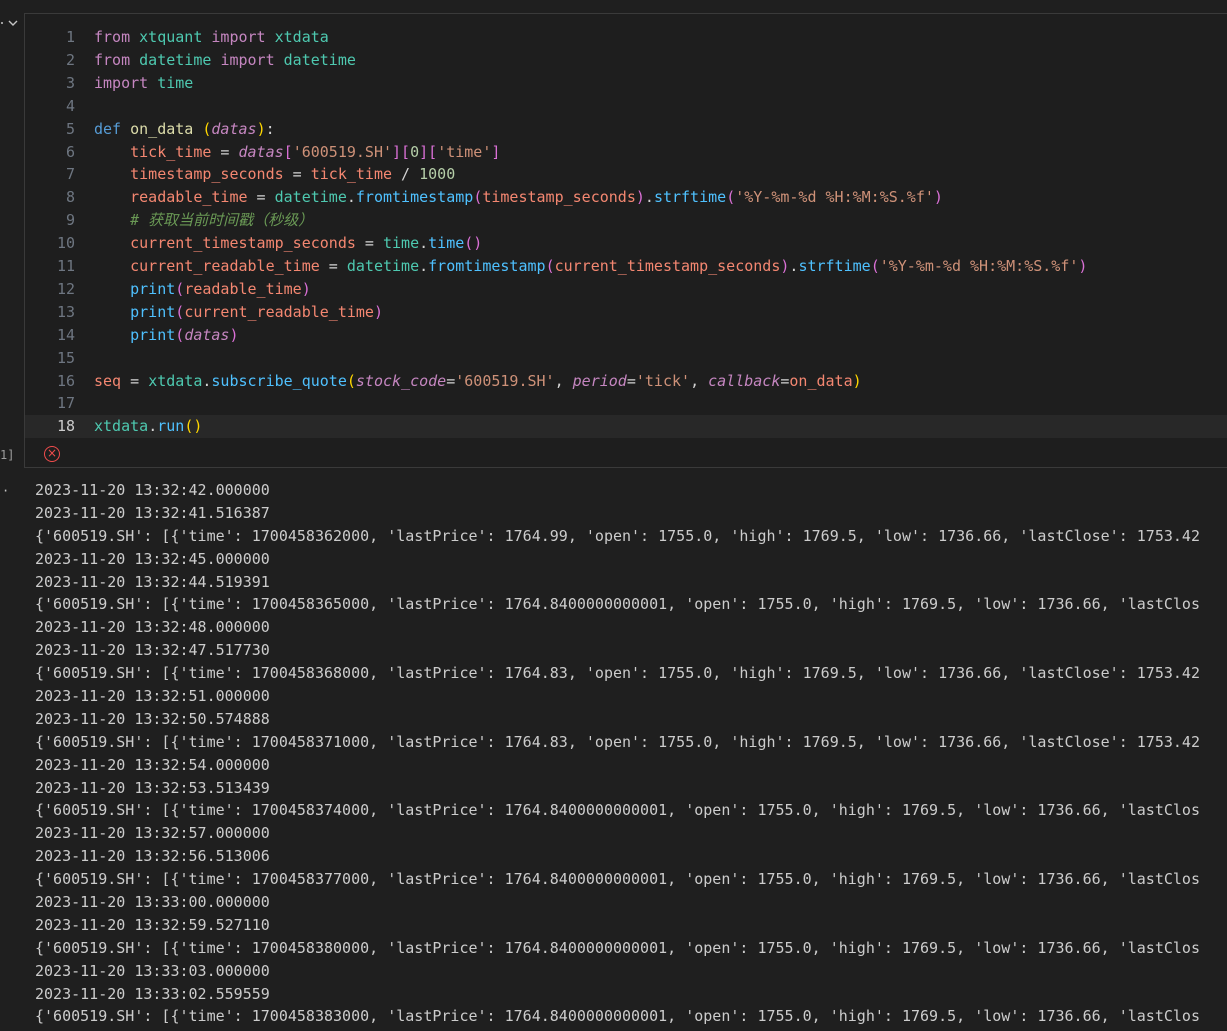  What do you see at coordinates (342, 151) in the screenshot?
I see `code-token: '600519.SH'` at bounding box center [342, 151].